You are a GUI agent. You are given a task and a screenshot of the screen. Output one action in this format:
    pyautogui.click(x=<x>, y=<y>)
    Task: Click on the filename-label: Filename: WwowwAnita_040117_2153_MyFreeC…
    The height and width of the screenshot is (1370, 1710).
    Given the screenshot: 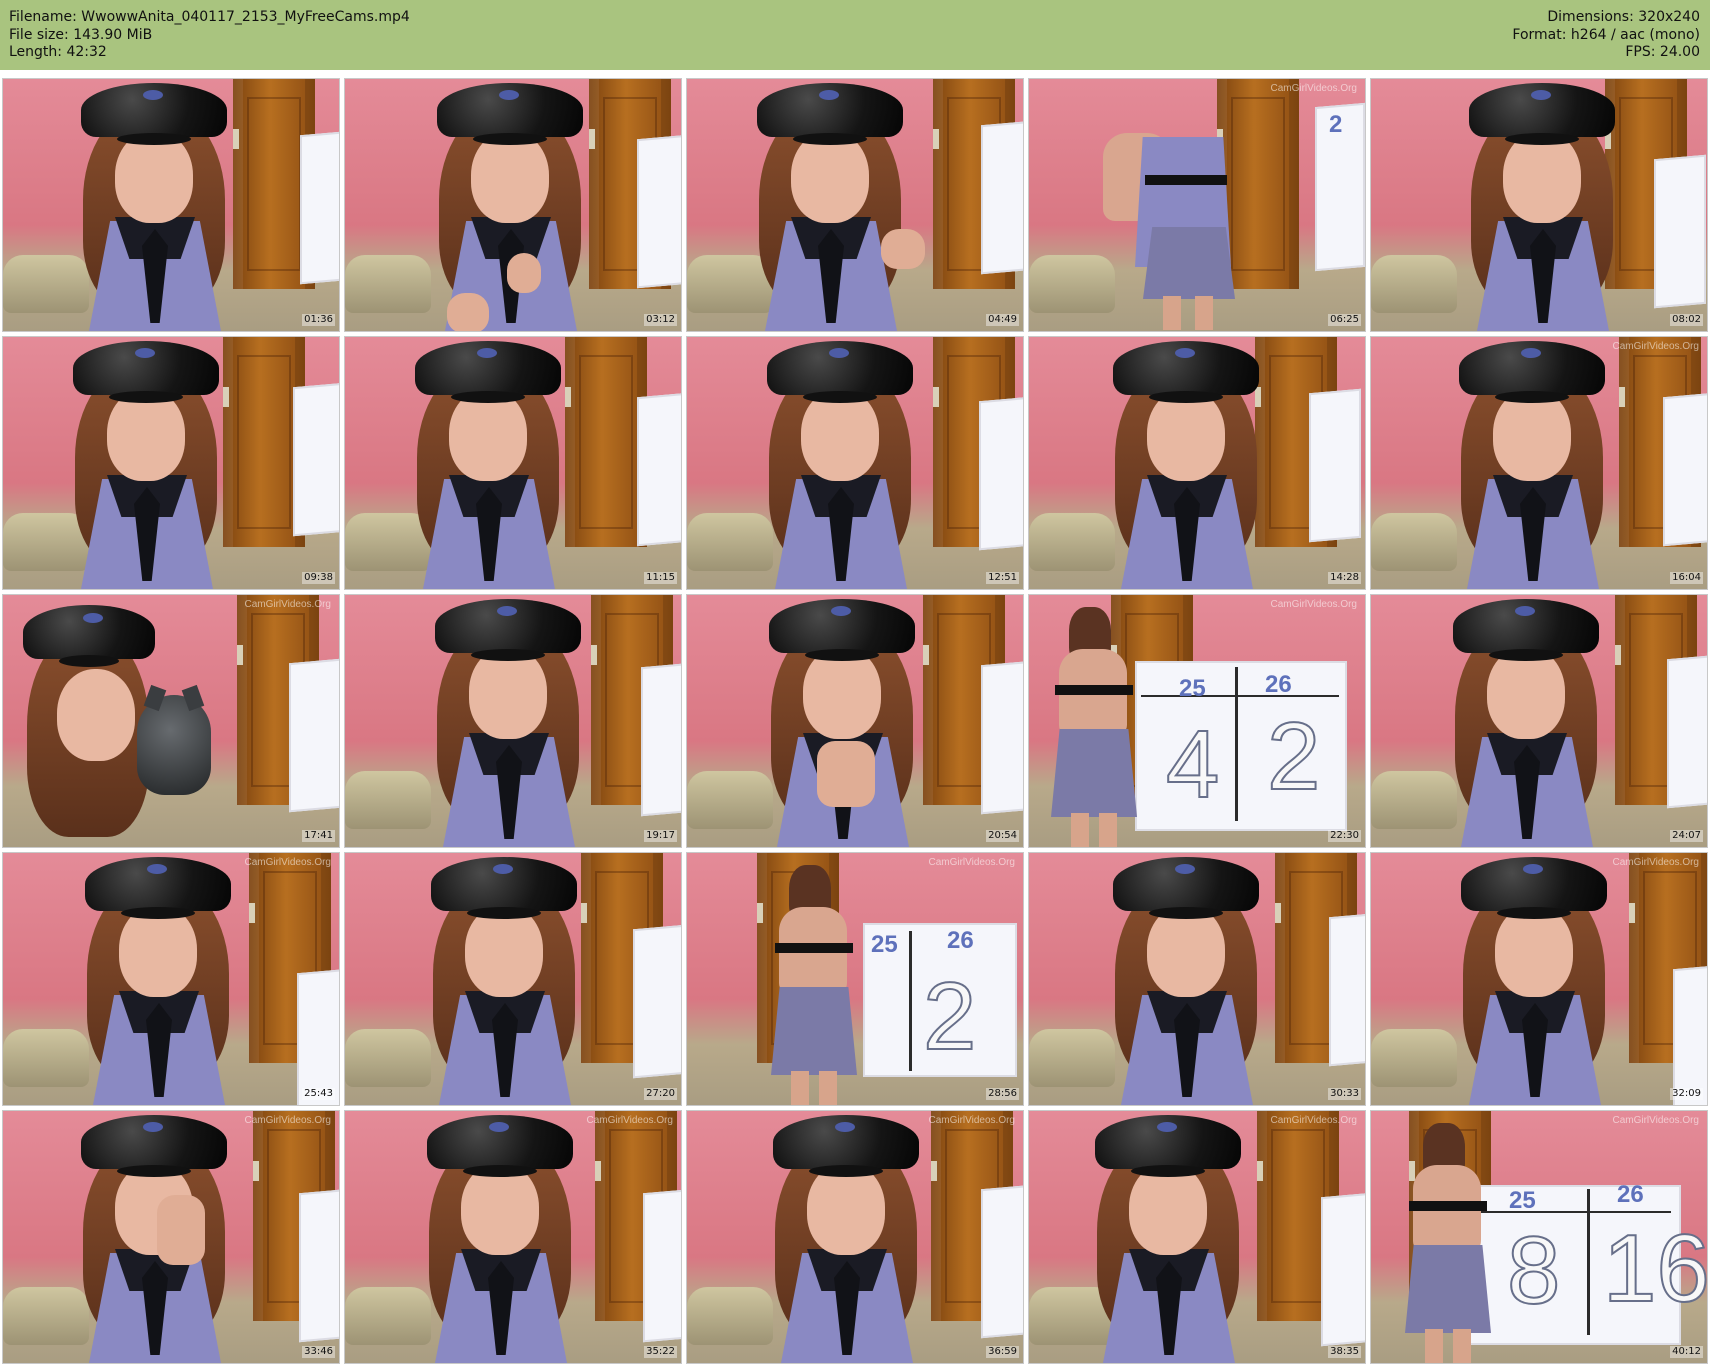 What is the action you would take?
    pyautogui.click(x=209, y=17)
    